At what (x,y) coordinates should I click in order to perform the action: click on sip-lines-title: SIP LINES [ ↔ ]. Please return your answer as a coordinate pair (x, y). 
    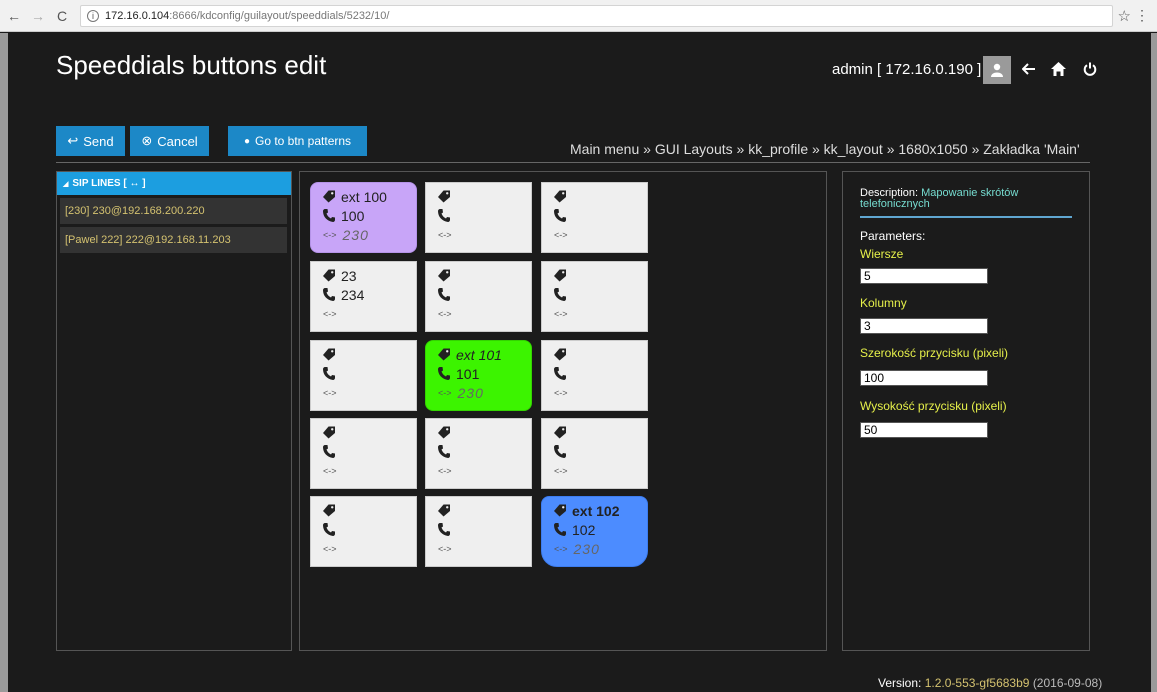
    Looking at the image, I should click on (109, 183).